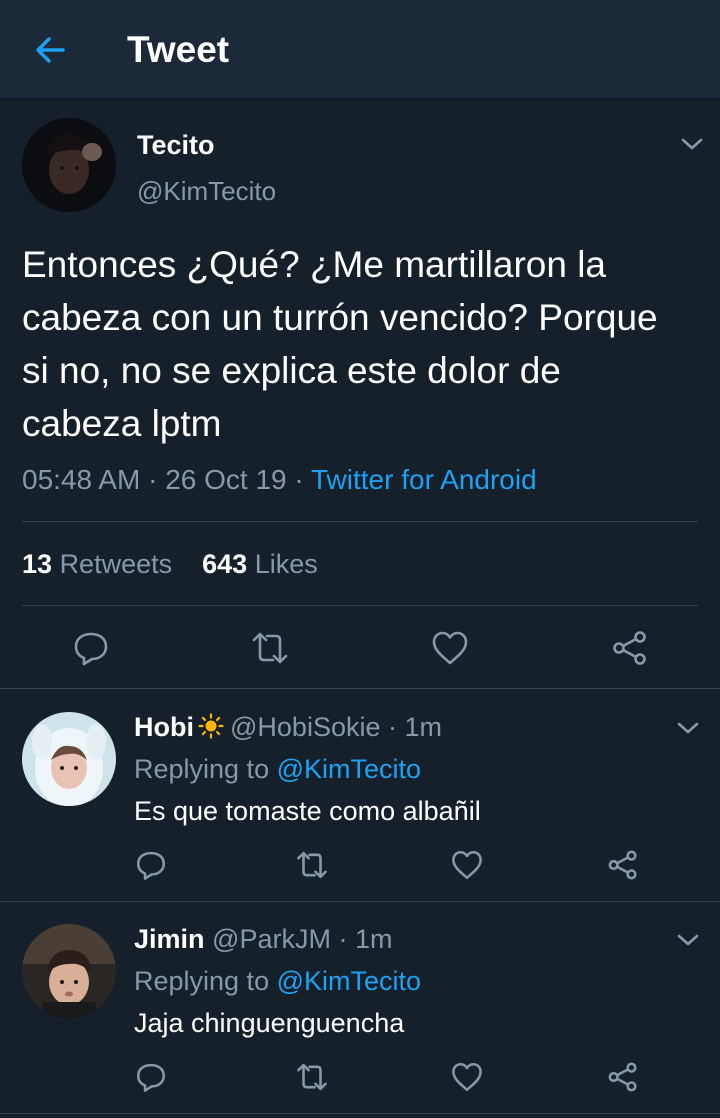 This screenshot has height=1118, width=720. I want to click on reply-header: Jimin @ParkJM · 1m, so click(263, 939).